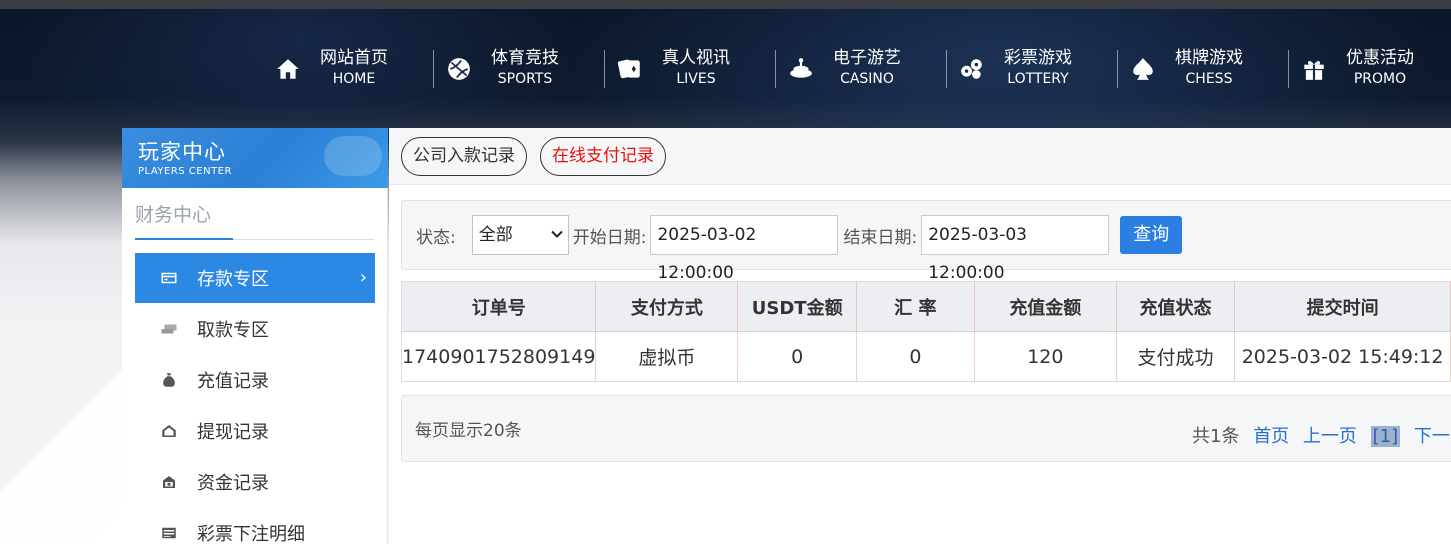 The height and width of the screenshot is (544, 1451). I want to click on sidebar-item-fund-records: 资金记录, so click(255, 482).